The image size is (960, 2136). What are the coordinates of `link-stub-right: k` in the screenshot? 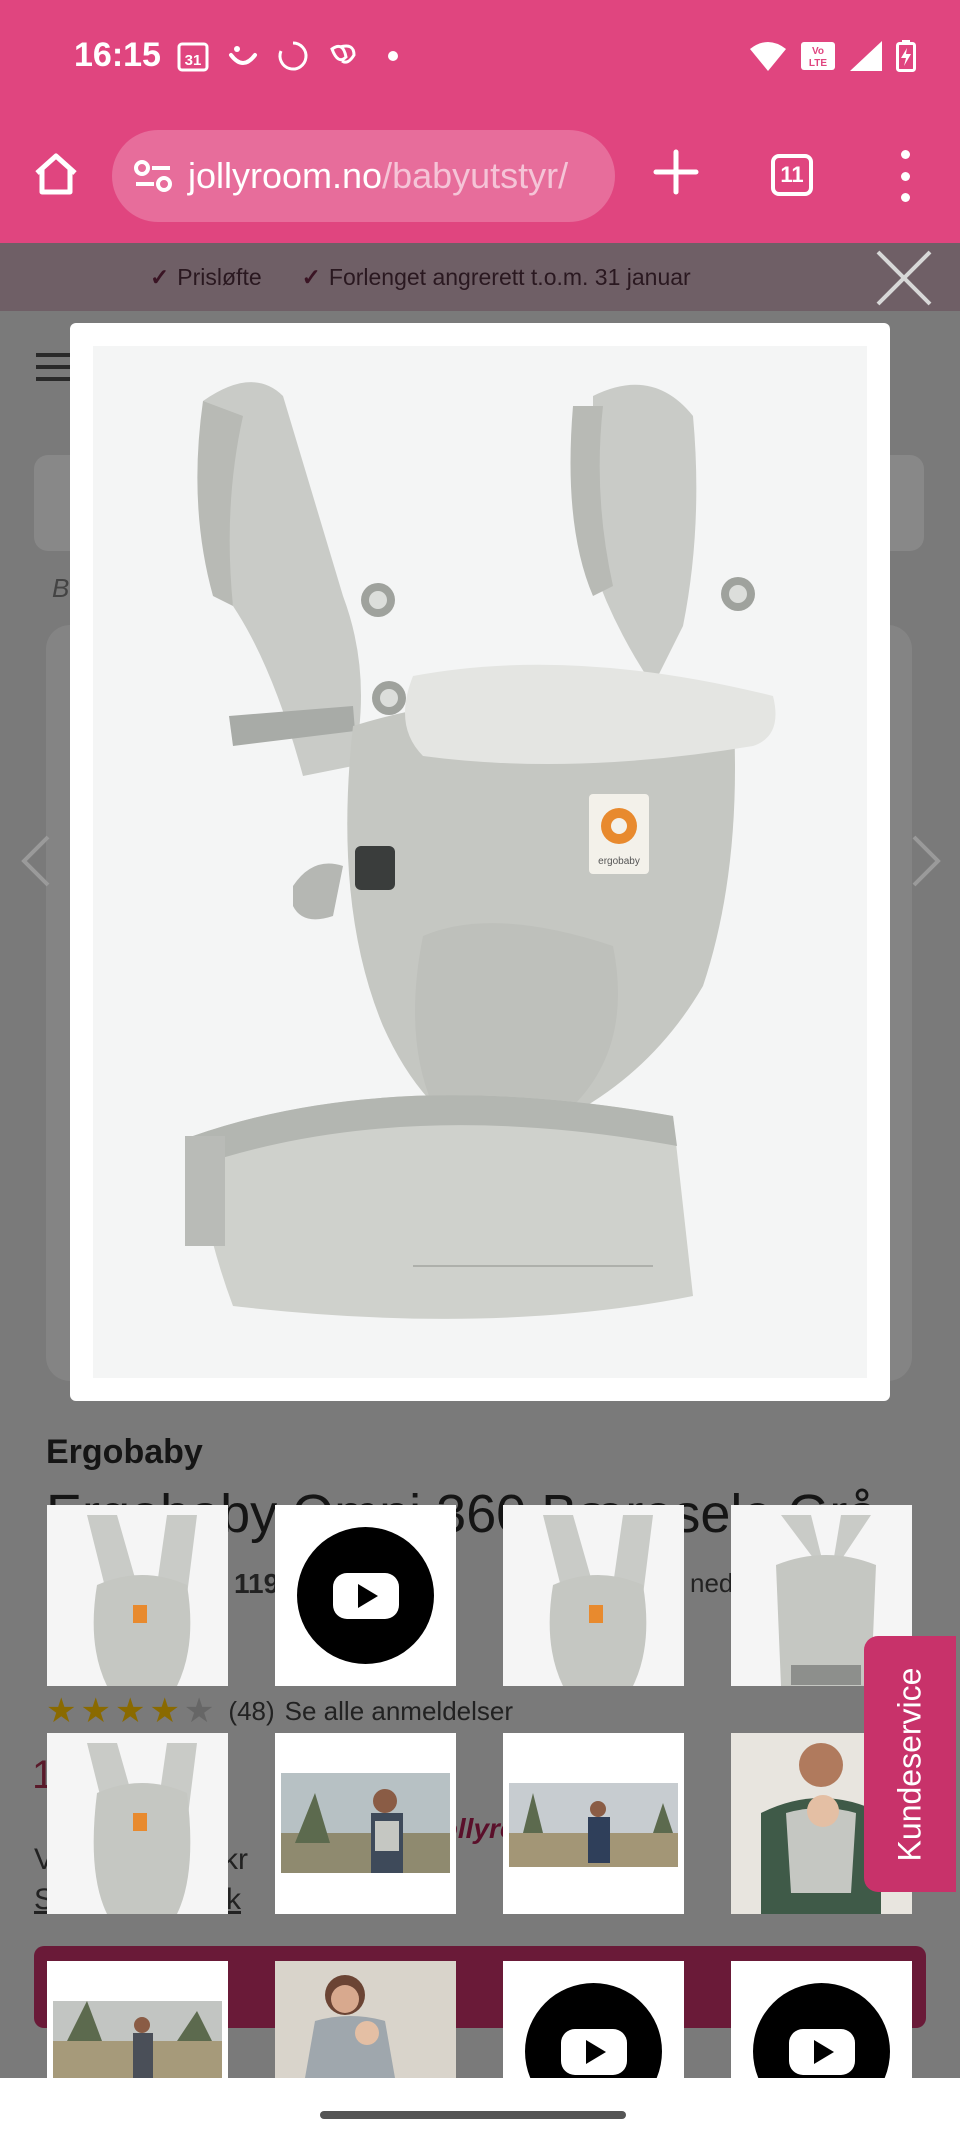 It's located at (233, 1899).